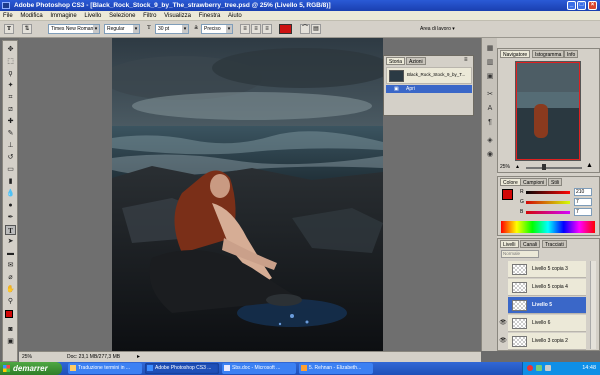 This screenshot has height=375, width=600. I want to click on menu-aiuto: Aiuto, so click(235, 16).